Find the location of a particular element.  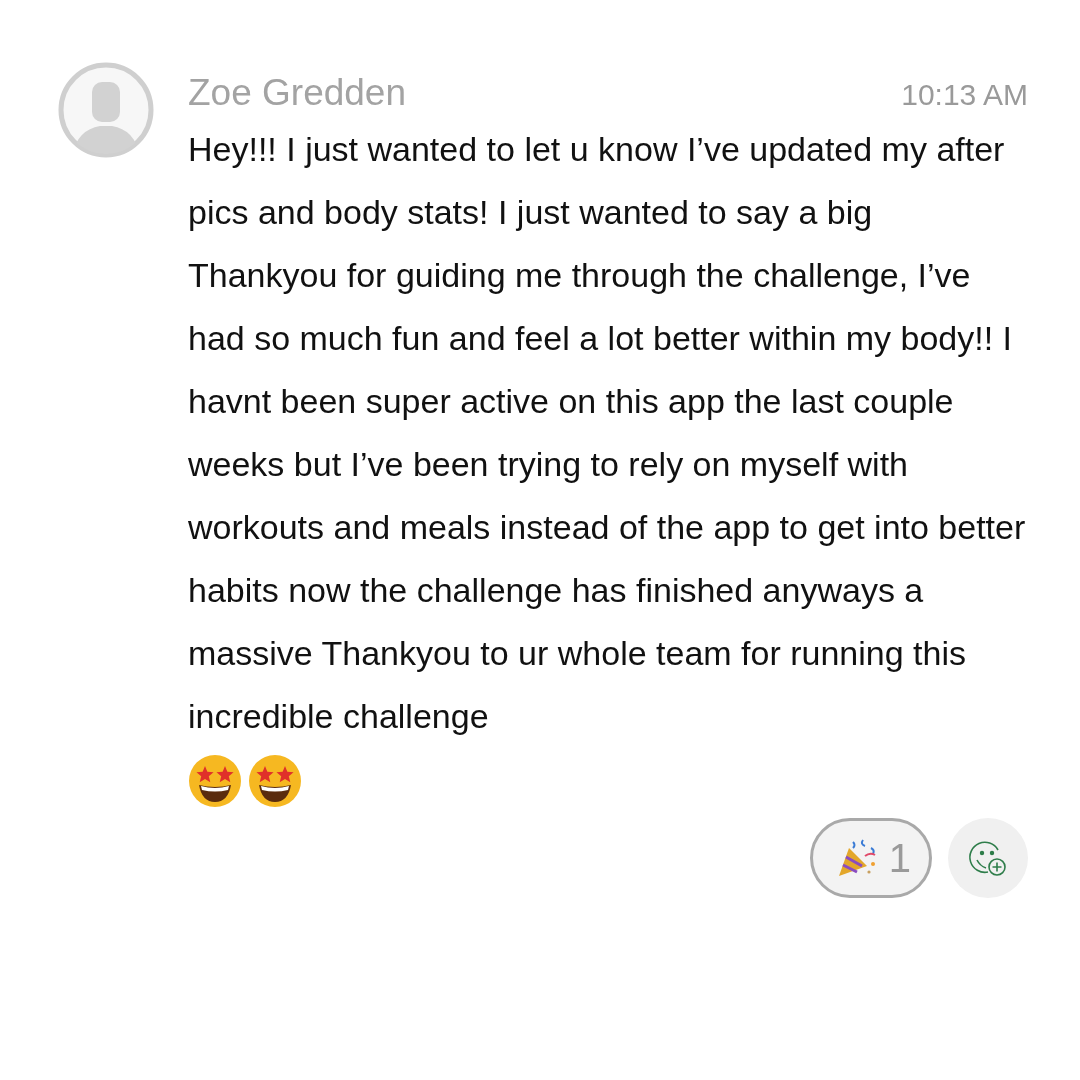

reaction-button: 1 is located at coordinates (870, 858).